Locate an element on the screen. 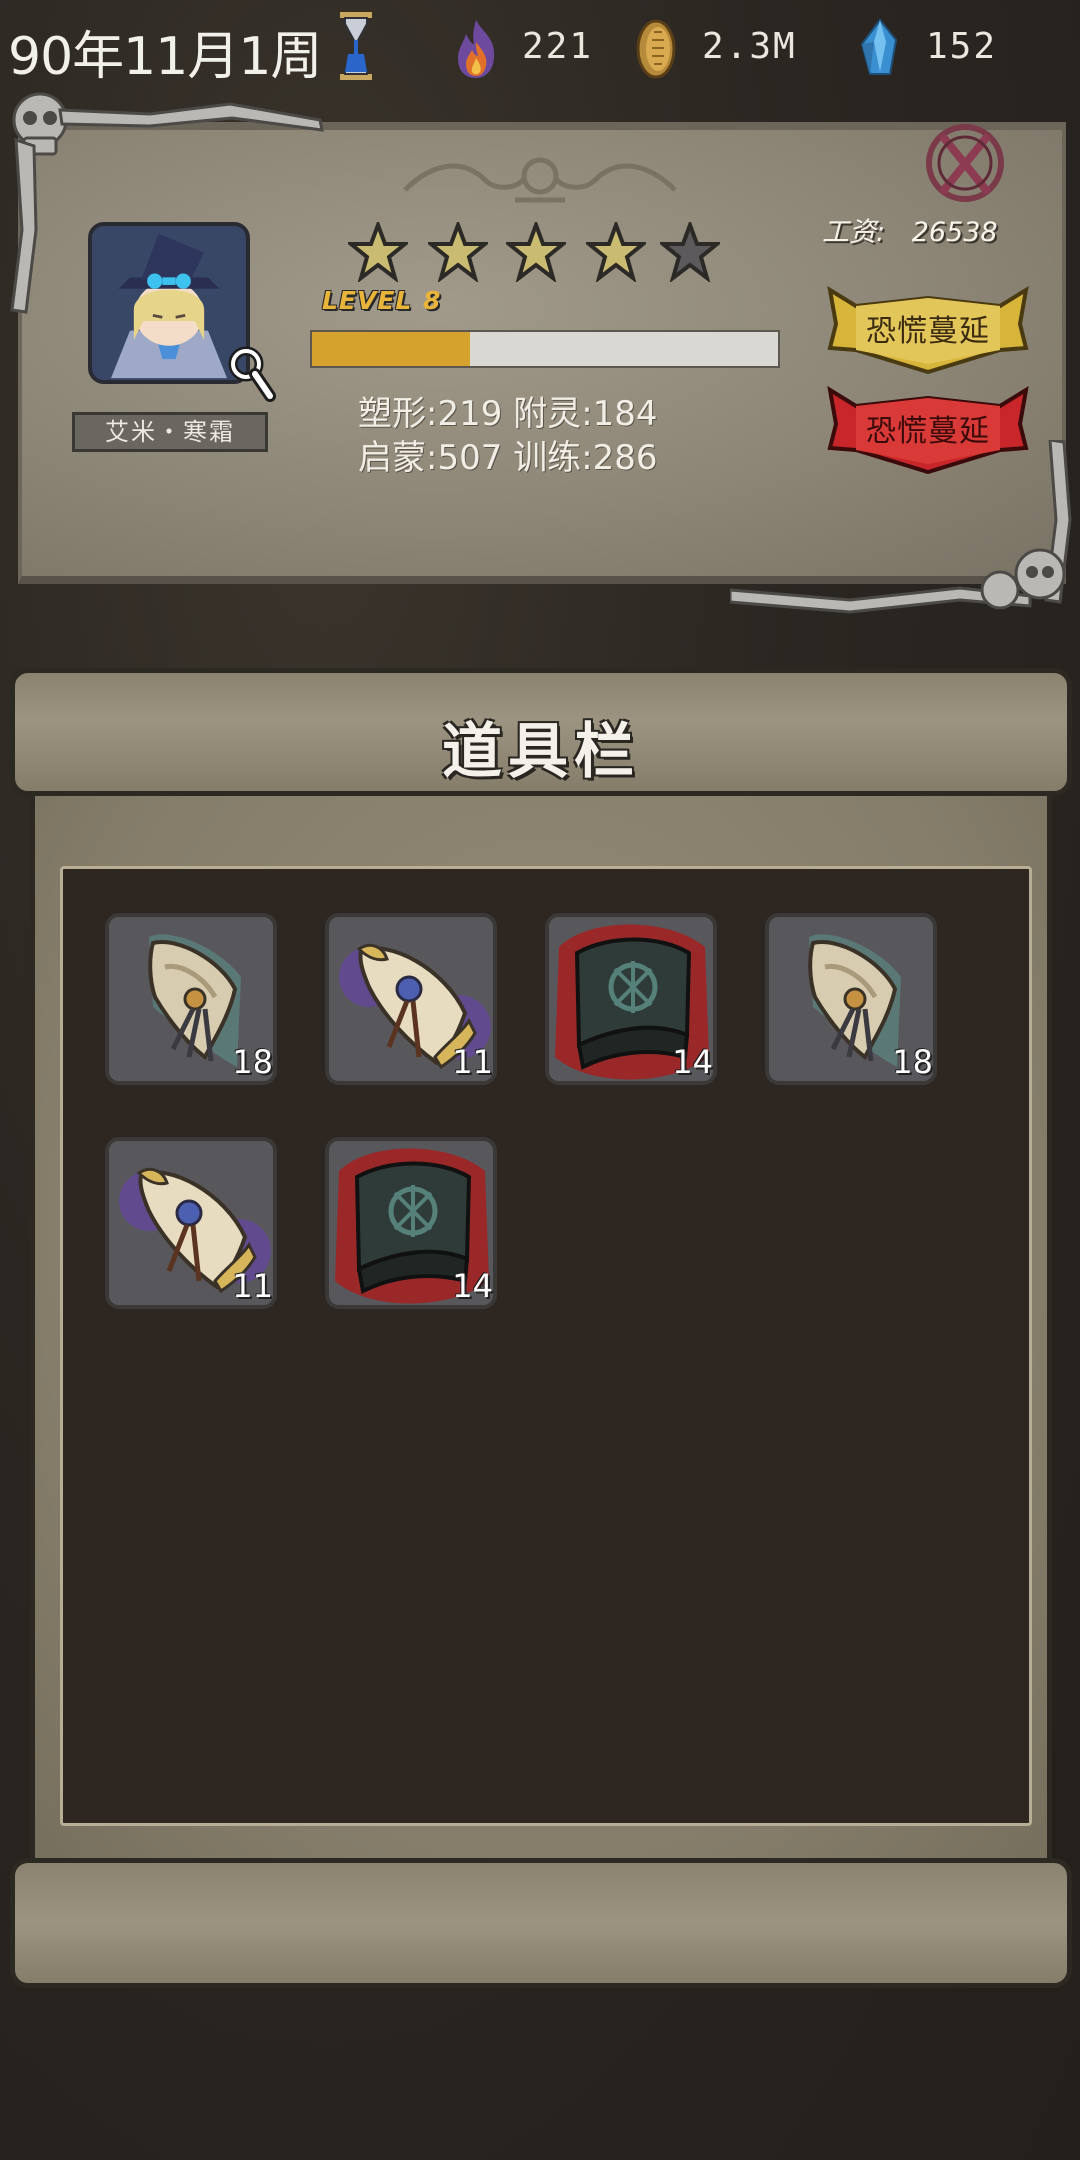 The width and height of the screenshot is (1080, 2160). crystal-icon is located at coordinates (879, 46).